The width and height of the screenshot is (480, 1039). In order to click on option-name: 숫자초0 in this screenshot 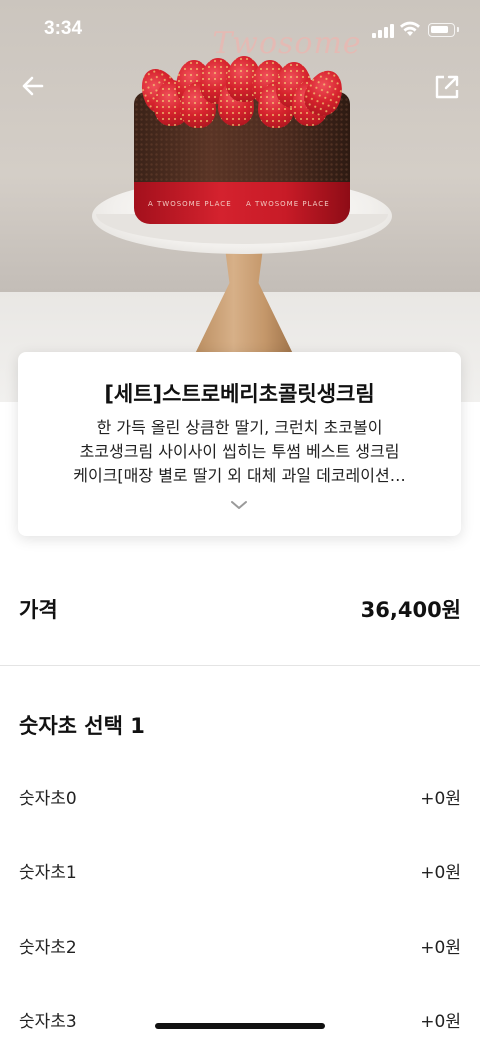, I will do `click(48, 799)`.